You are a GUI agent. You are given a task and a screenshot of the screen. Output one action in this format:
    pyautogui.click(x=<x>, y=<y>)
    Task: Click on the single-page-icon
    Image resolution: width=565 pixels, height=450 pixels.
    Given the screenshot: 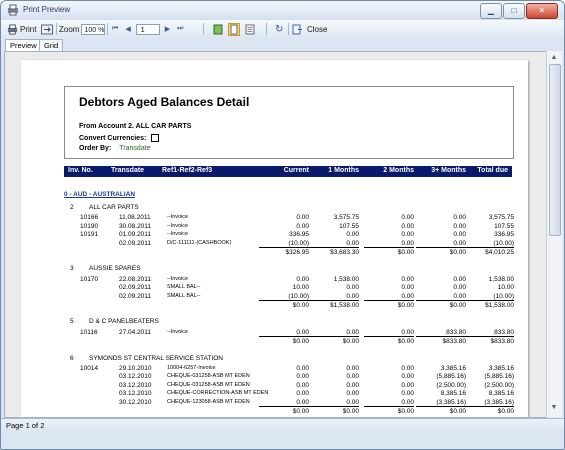 What is the action you would take?
    pyautogui.click(x=218, y=29)
    